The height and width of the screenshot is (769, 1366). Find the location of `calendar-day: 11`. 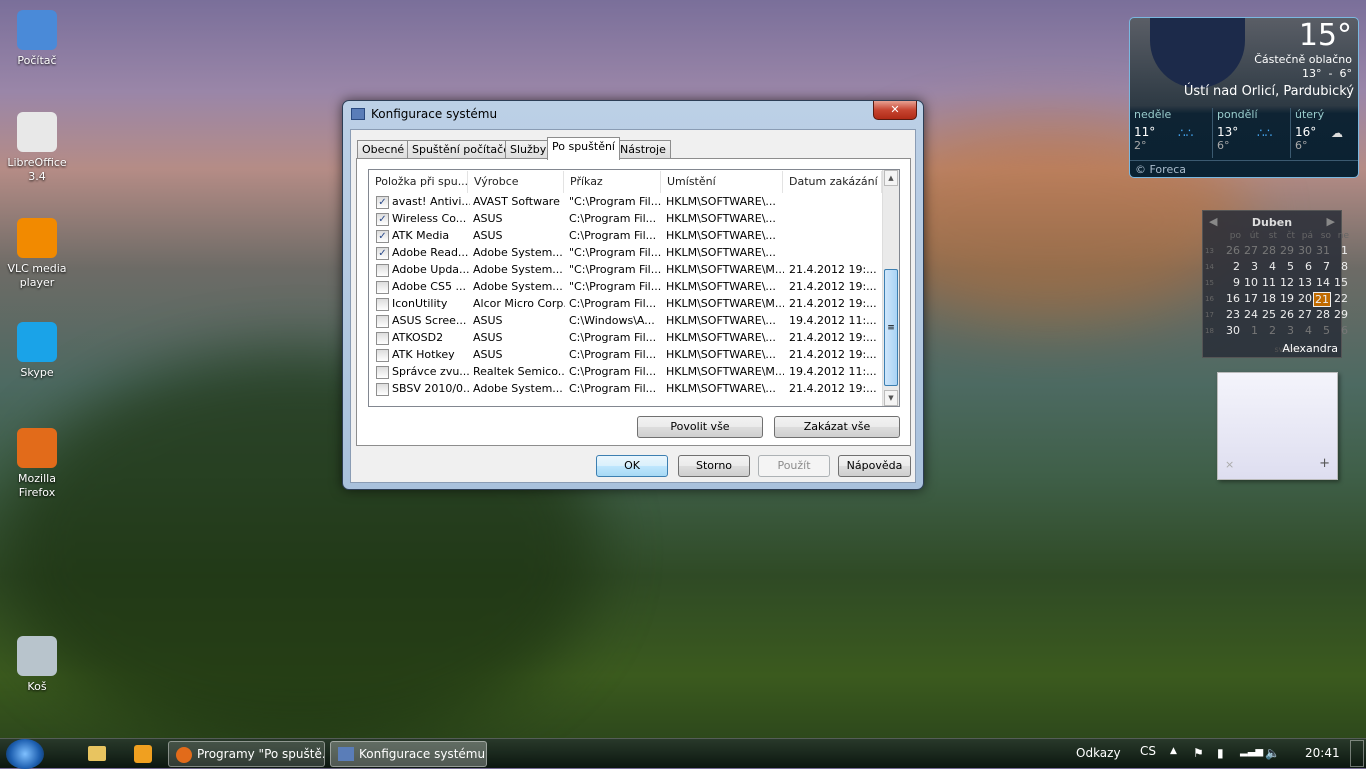

calendar-day: 11 is located at coordinates (1268, 283).